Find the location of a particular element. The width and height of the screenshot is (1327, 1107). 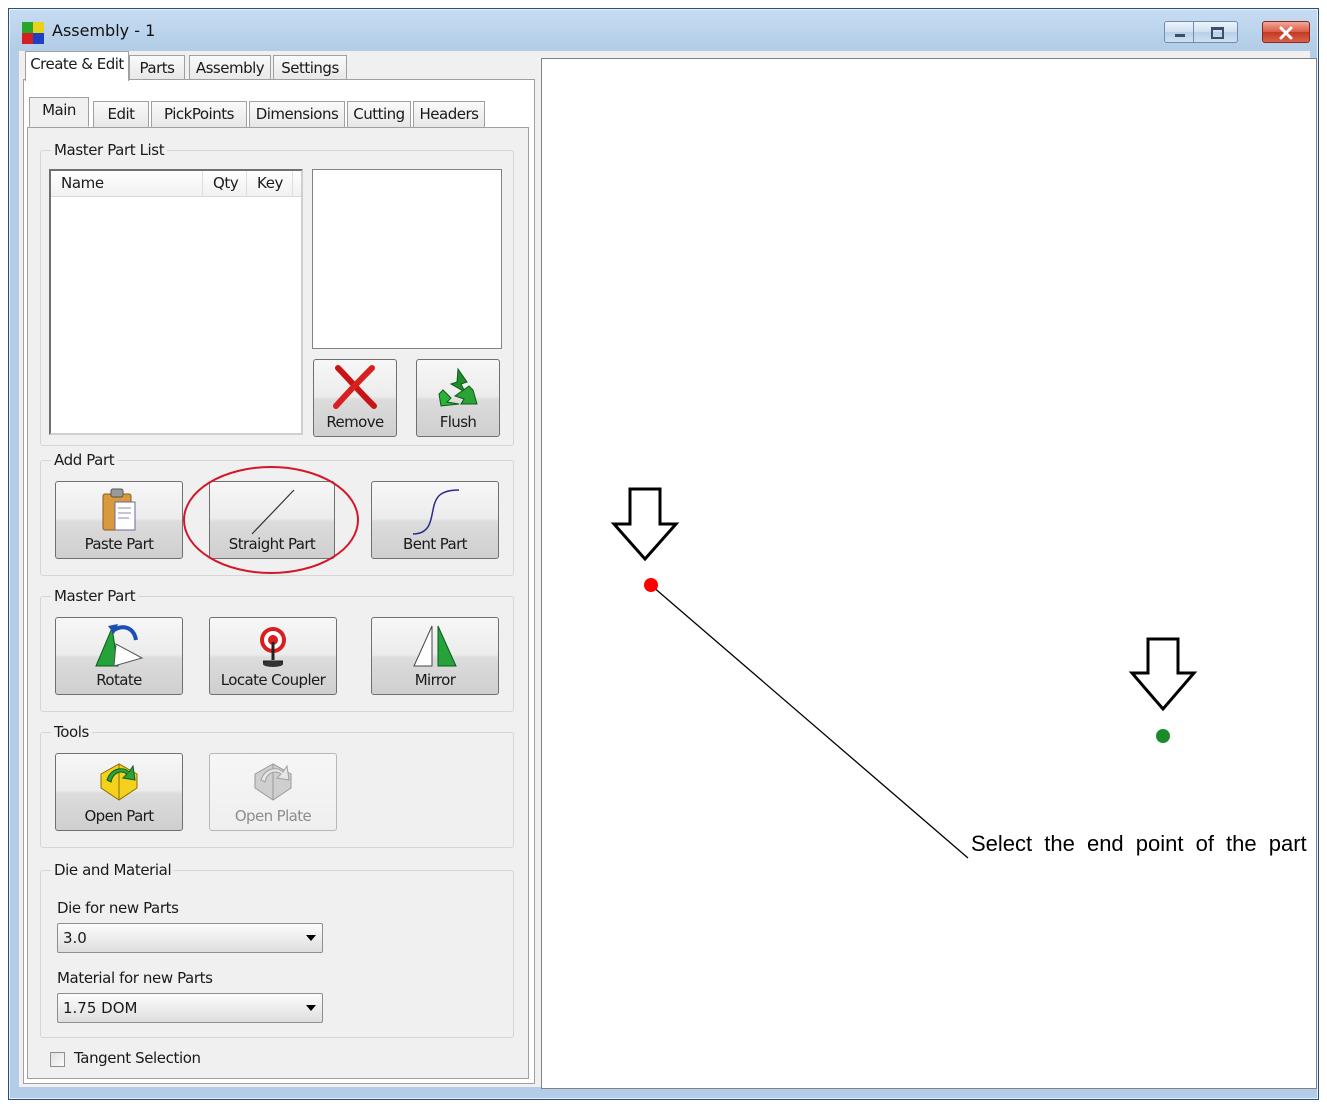

rotate-label: Rotate is located at coordinates (119, 680).